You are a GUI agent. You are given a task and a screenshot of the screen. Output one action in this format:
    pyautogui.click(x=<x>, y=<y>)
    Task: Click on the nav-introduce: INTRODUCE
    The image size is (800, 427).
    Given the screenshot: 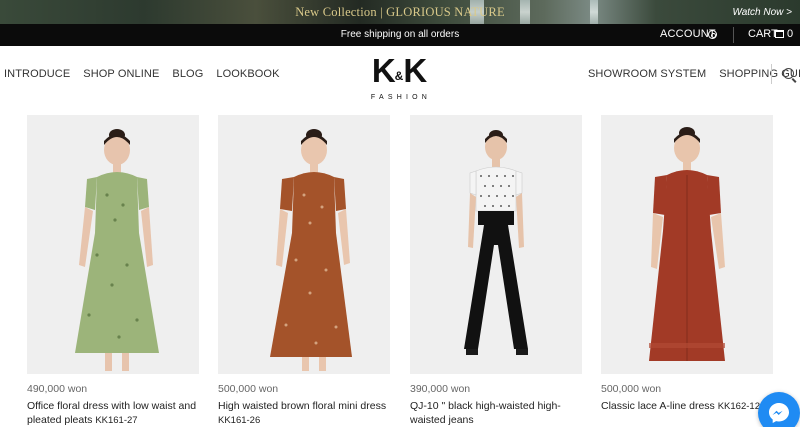 What is the action you would take?
    pyautogui.click(x=37, y=74)
    